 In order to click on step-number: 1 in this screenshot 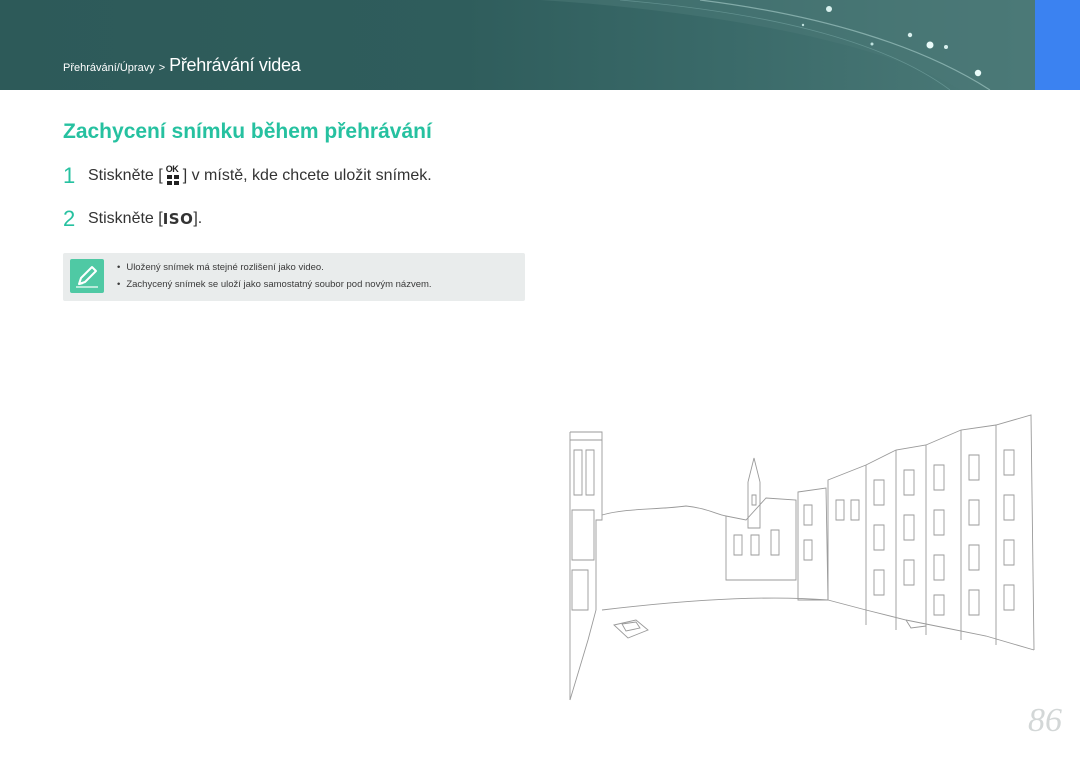, I will do `click(69, 175)`.